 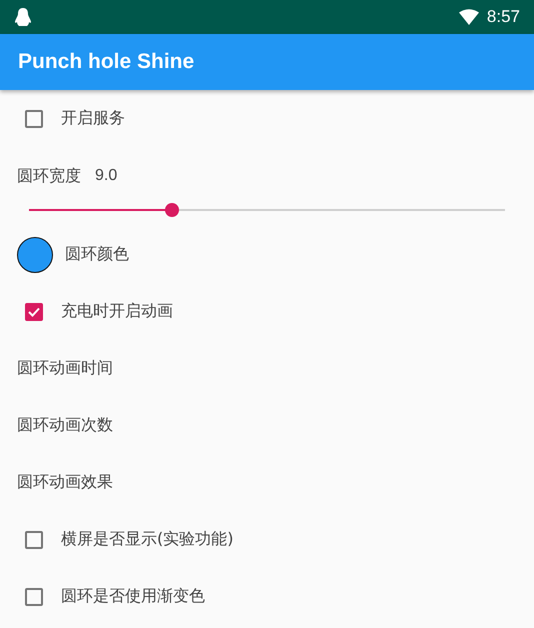 I want to click on setting-label: 圆环动画效果, so click(x=65, y=482).